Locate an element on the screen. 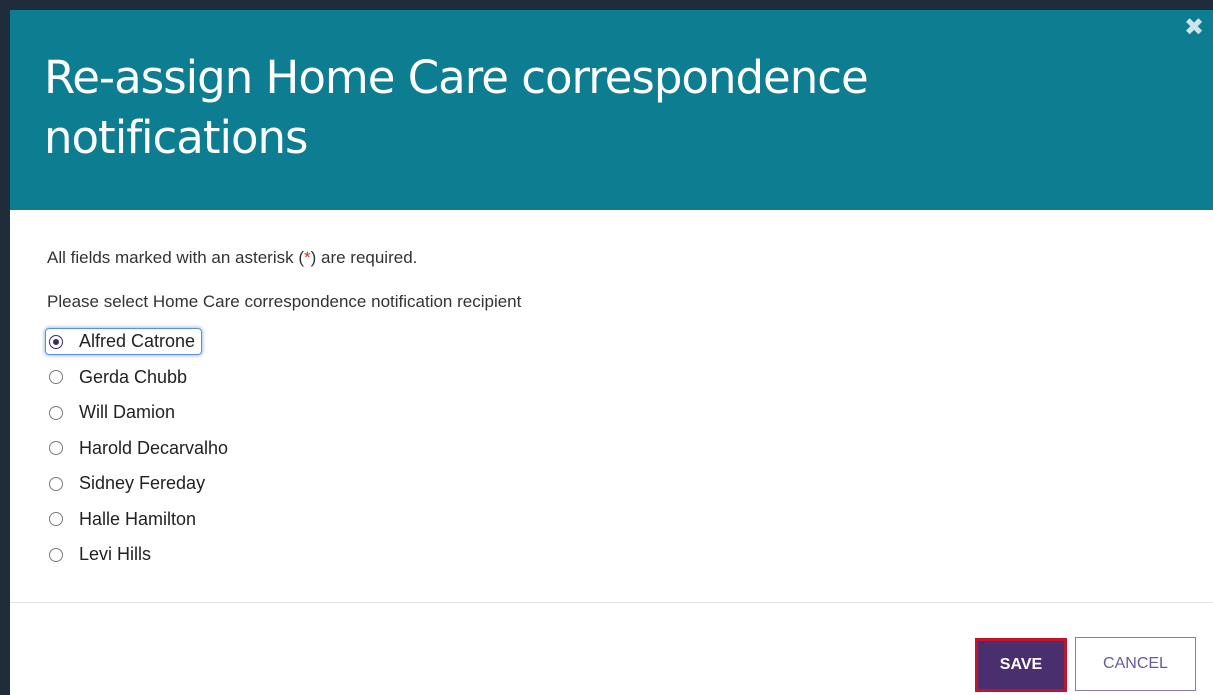 Image resolution: width=1213 pixels, height=695 pixels. radio-focus-ring: Sidney Fereday is located at coordinates (128, 483).